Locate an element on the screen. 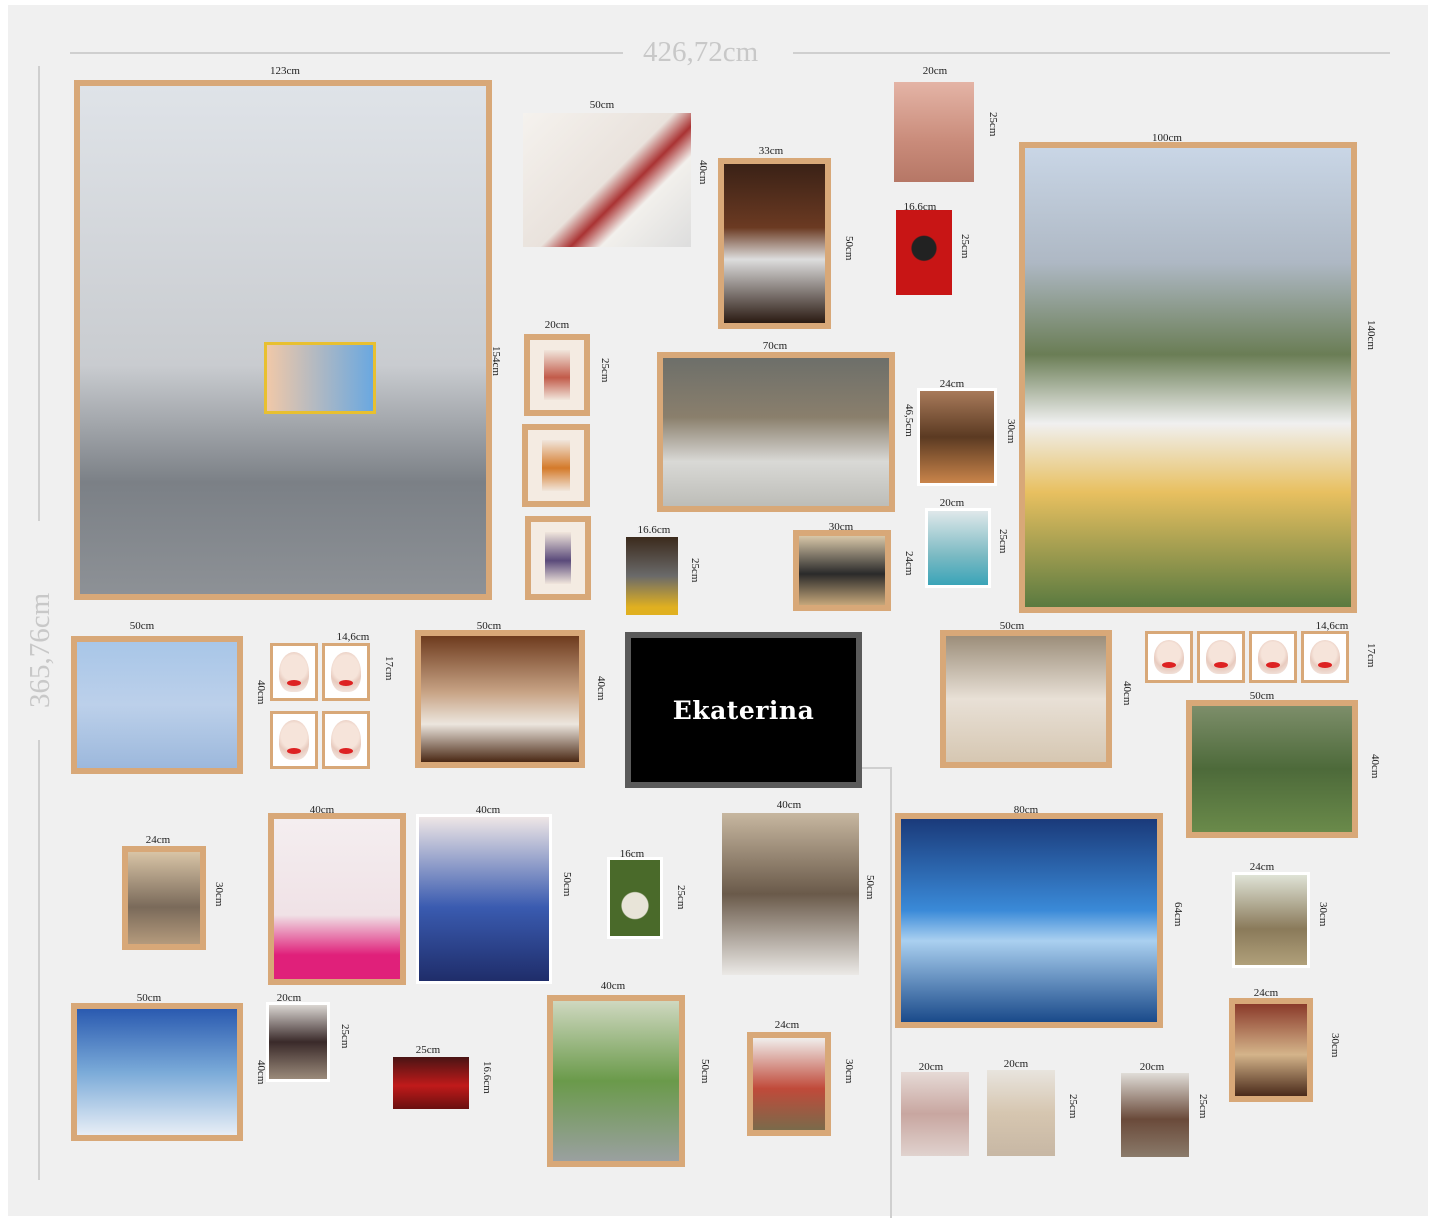  height-label: 140cm is located at coordinates (1371, 335).